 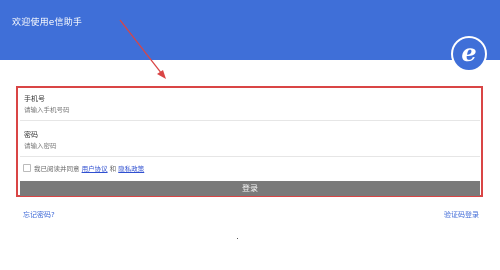 I want to click on user-agreement-link: 用户协议, so click(x=95, y=169).